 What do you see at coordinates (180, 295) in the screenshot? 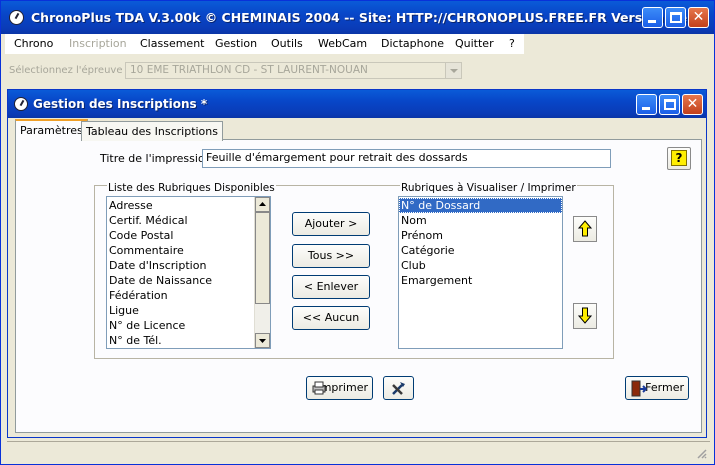
I see `list-item: Fédération` at bounding box center [180, 295].